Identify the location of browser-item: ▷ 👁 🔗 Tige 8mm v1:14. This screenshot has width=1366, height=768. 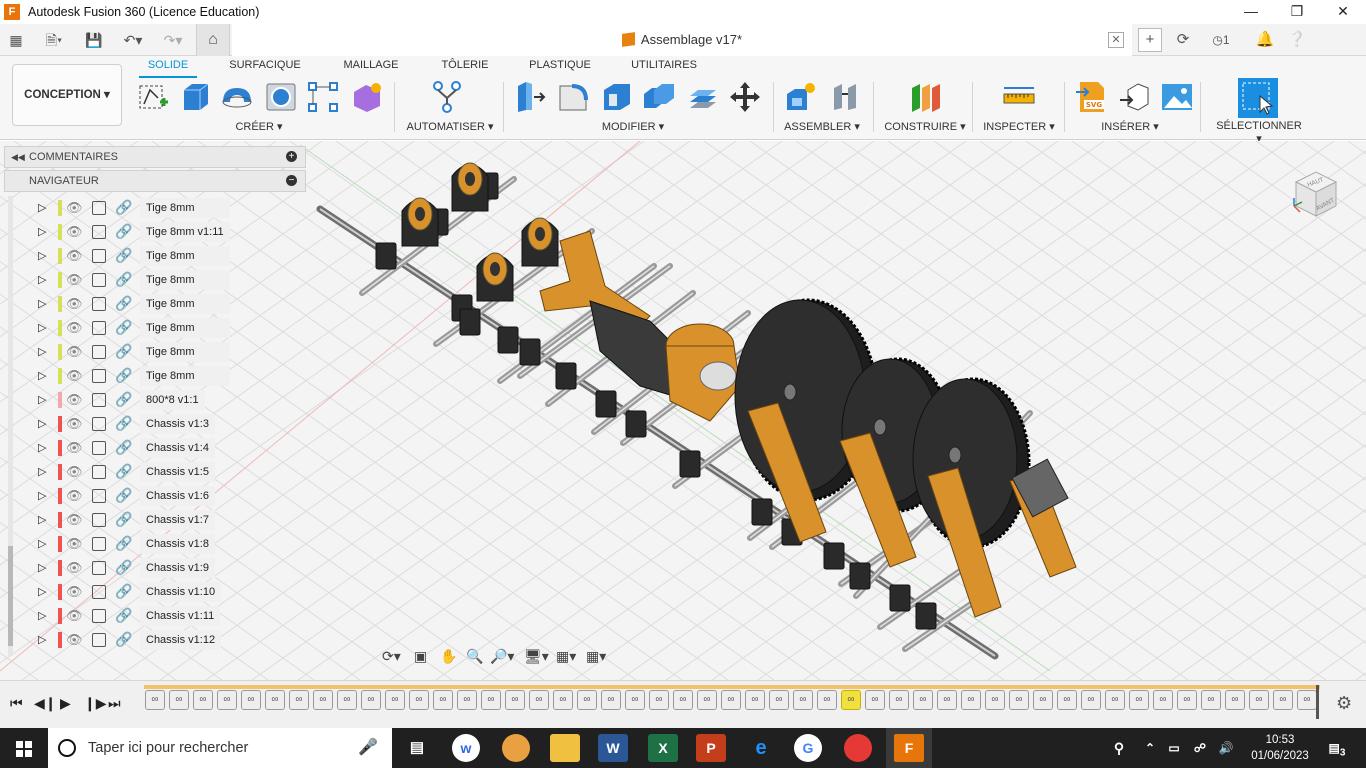
(115, 311).